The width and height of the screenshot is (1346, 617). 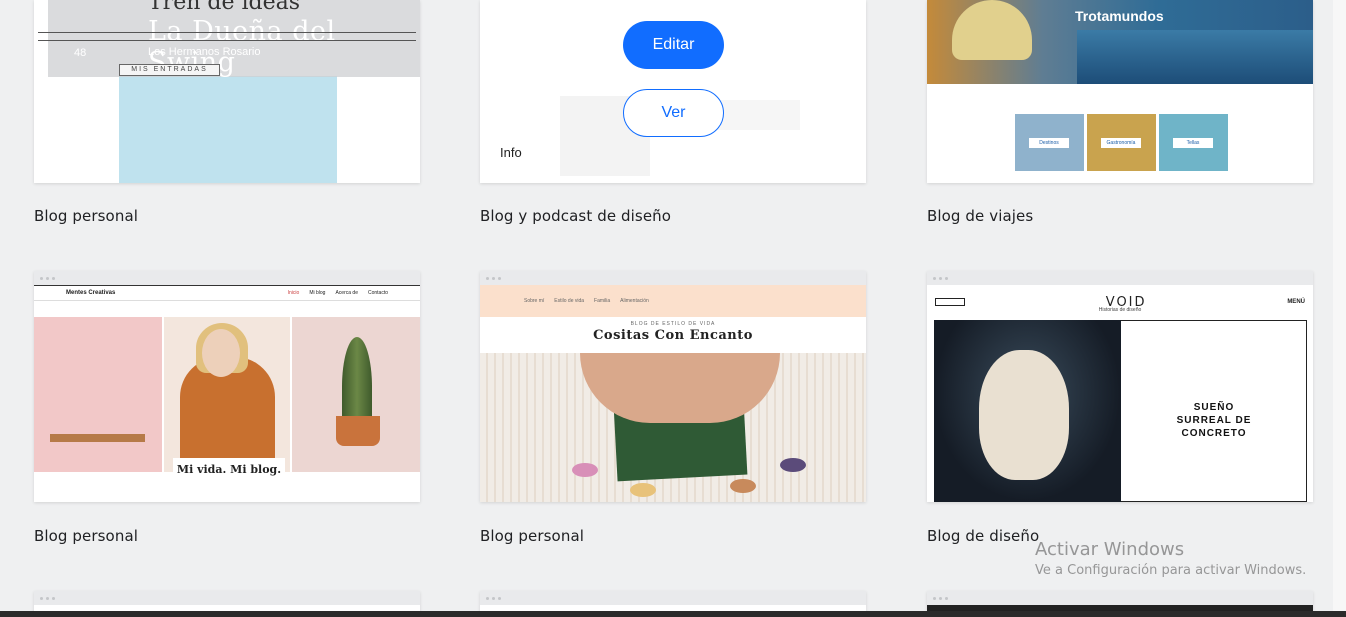 What do you see at coordinates (1296, 302) in the screenshot?
I see `preview-menu: MENÚ` at bounding box center [1296, 302].